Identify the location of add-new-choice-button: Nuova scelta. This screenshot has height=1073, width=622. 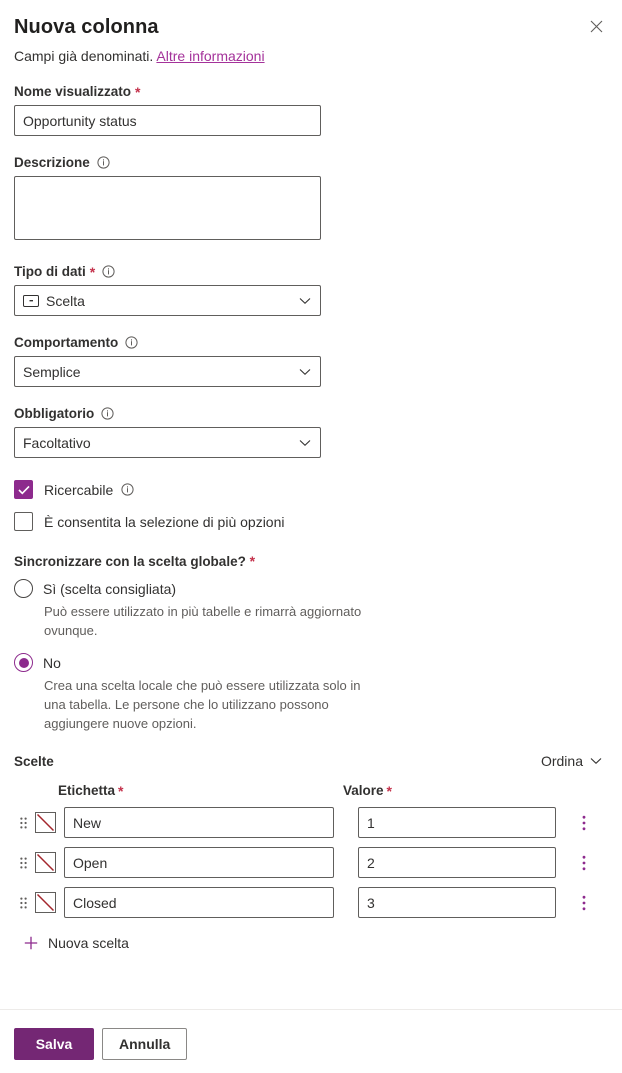
(316, 943).